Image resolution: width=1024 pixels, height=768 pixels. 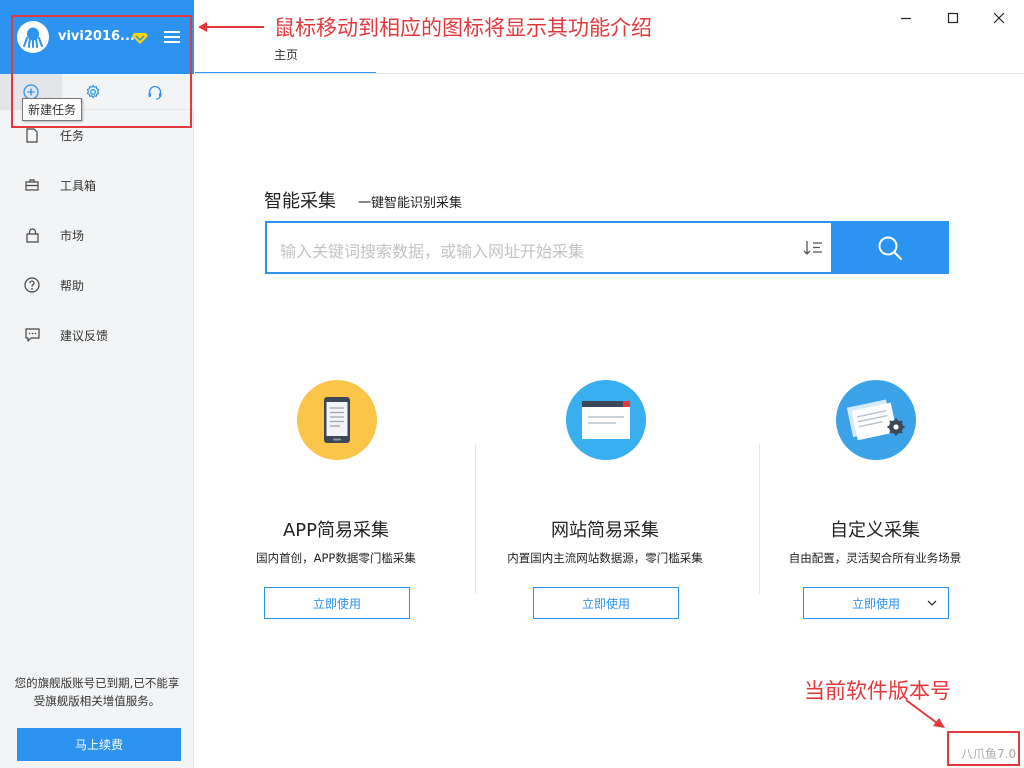 I want to click on version-label: 八爪鱼7.0, so click(x=989, y=754).